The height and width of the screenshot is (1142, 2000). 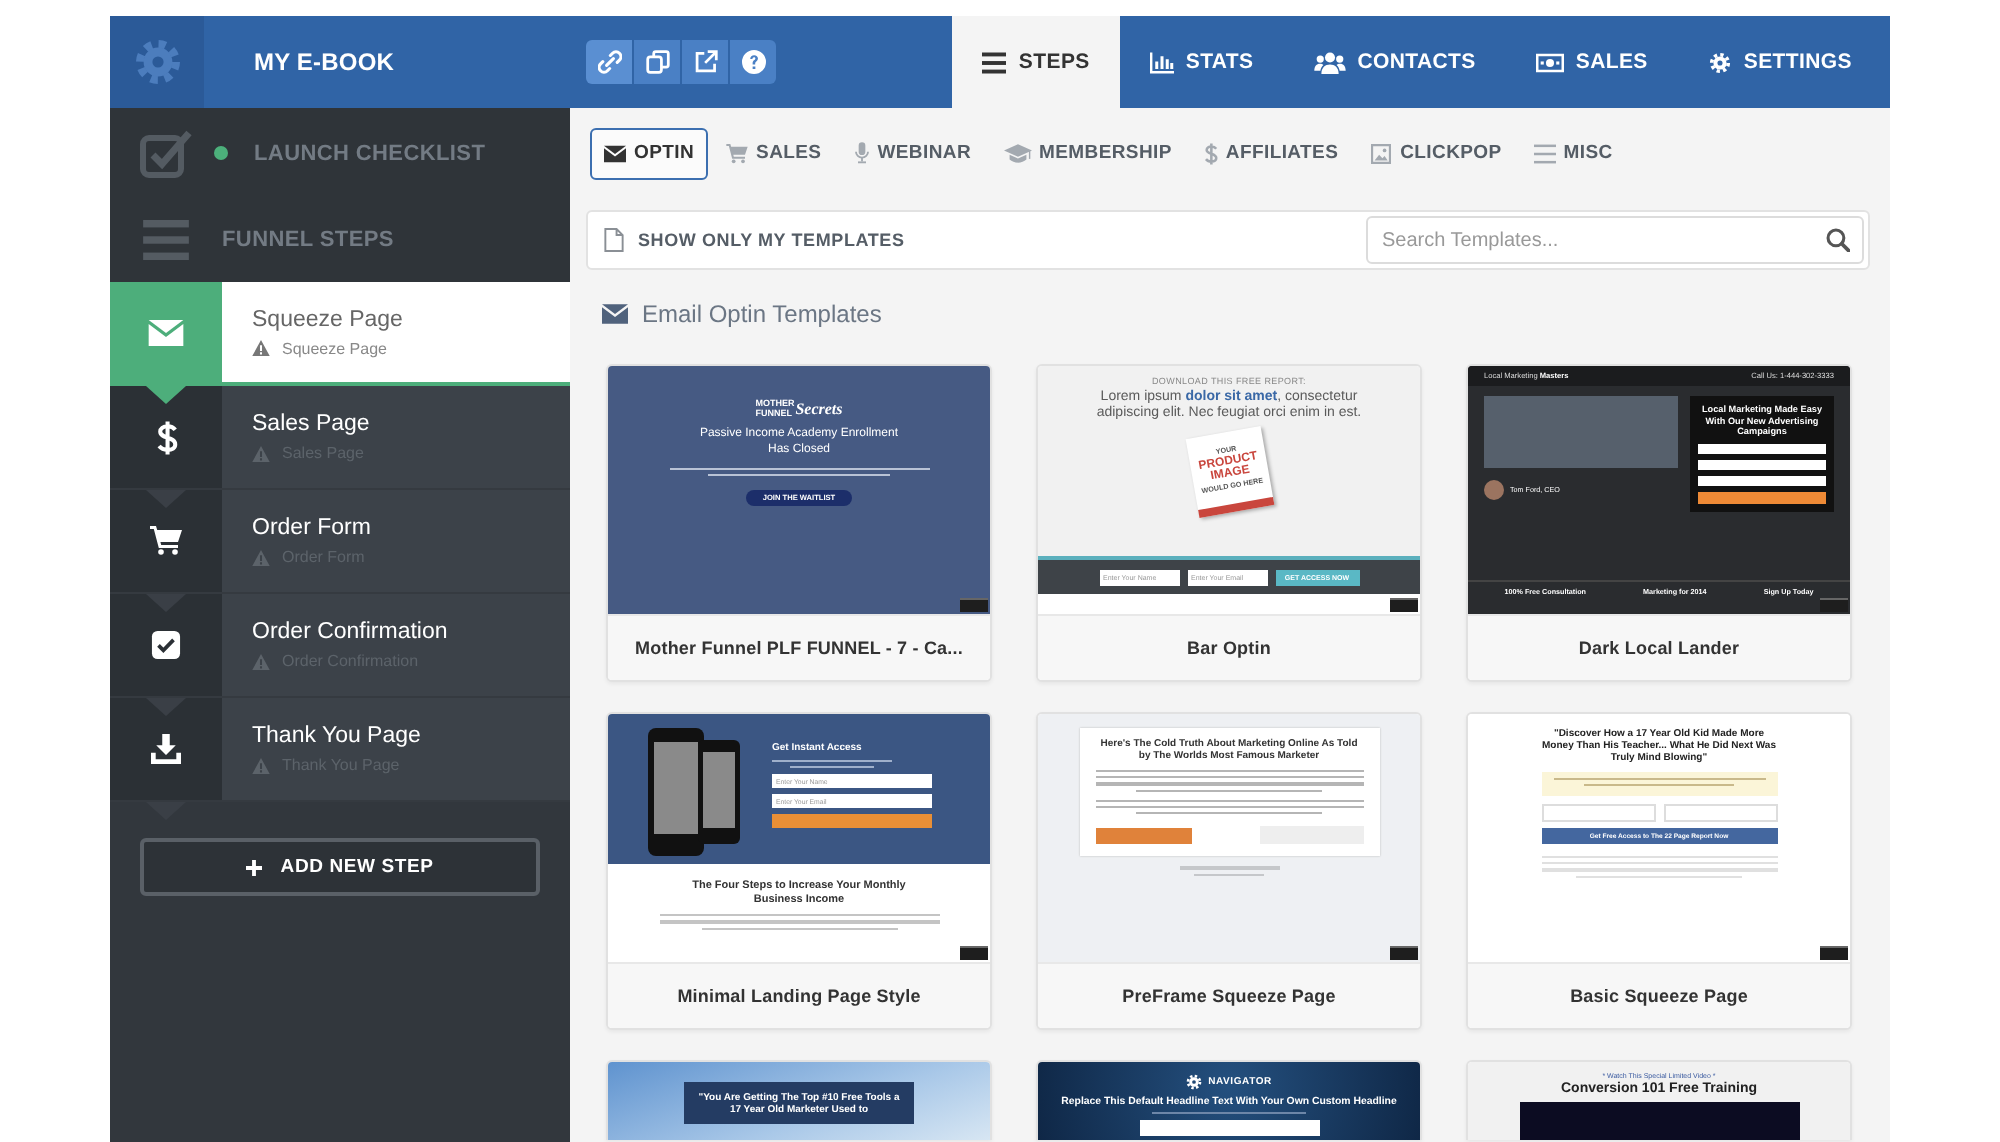 I want to click on step-title: Thank You Page, so click(x=337, y=736).